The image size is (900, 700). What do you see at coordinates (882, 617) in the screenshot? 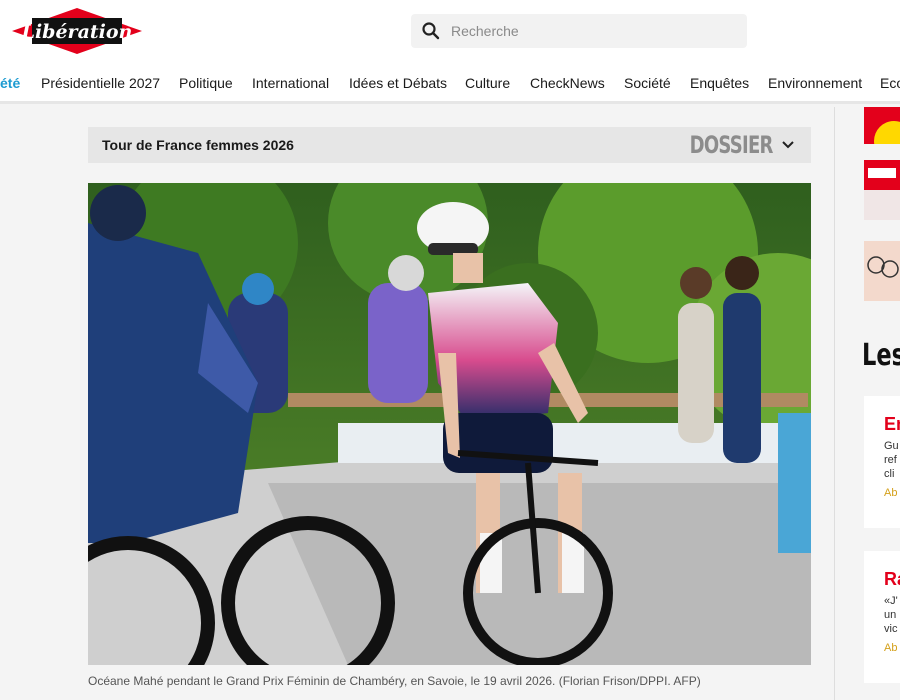
I see `sidebar-card: Ra «J' un vic Ab` at bounding box center [882, 617].